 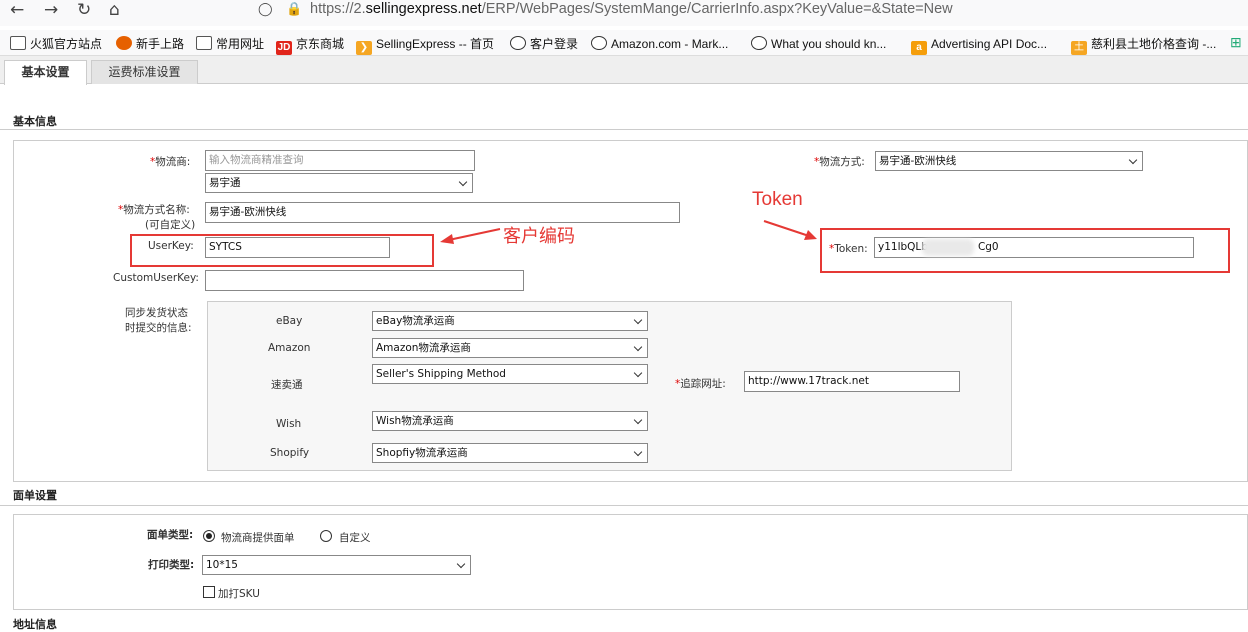 I want to click on waybill-type-radio-carrier, so click(x=209, y=536).